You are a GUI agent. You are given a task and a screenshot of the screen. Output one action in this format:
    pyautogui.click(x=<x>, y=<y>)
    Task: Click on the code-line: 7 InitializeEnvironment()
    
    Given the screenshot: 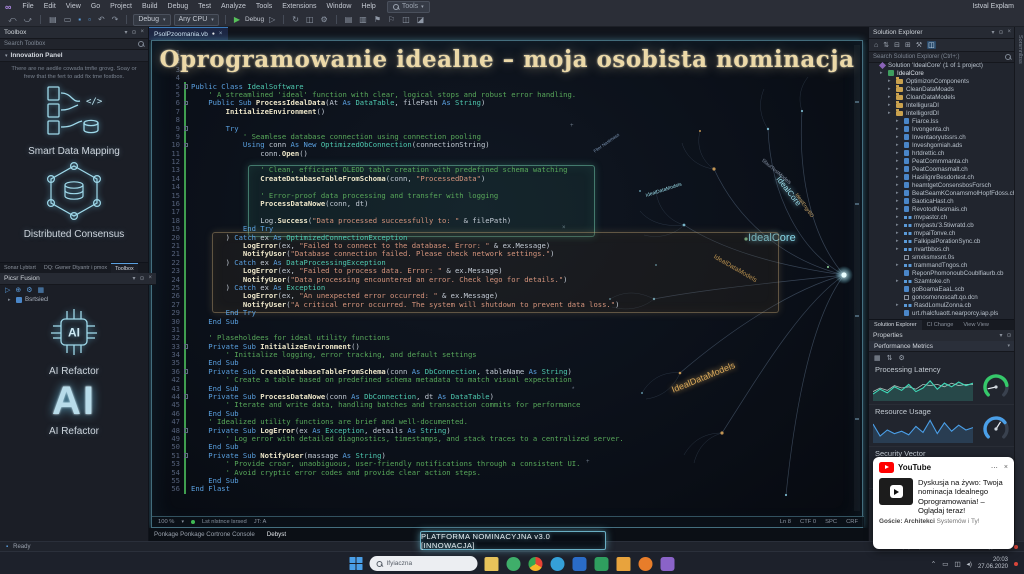 What is the action you would take?
    pyautogui.click(x=504, y=111)
    